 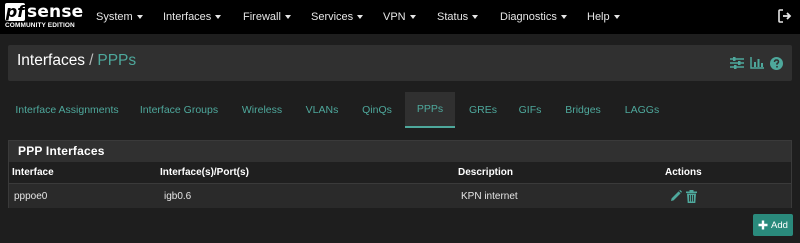 I want to click on tab-label: GIFs, so click(x=530, y=110).